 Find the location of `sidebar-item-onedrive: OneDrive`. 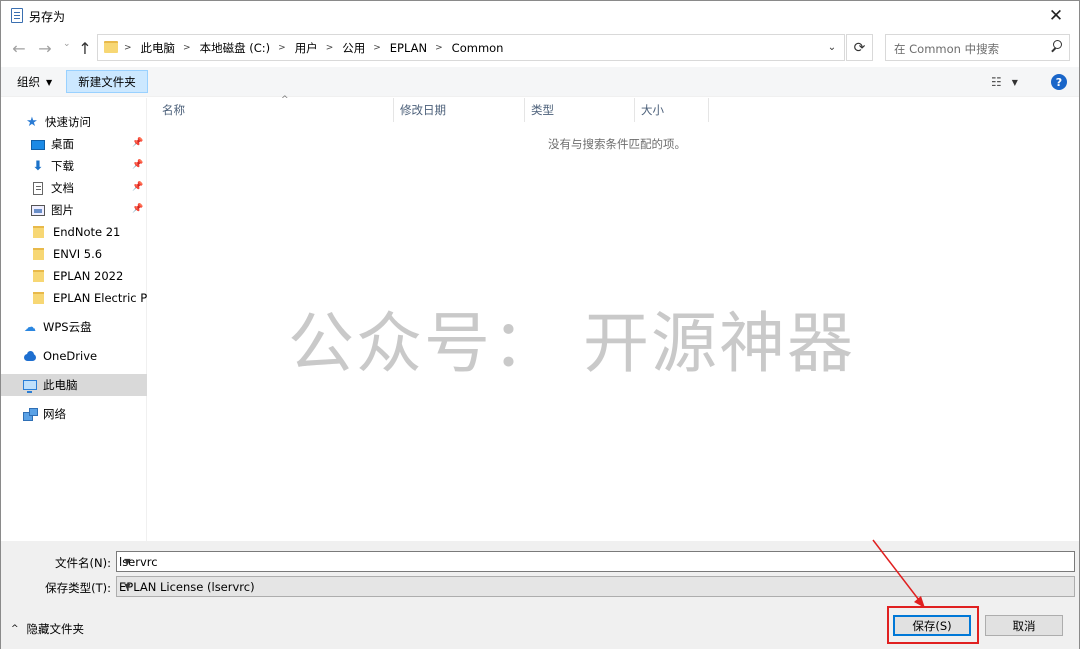

sidebar-item-onedrive: OneDrive is located at coordinates (74, 356).